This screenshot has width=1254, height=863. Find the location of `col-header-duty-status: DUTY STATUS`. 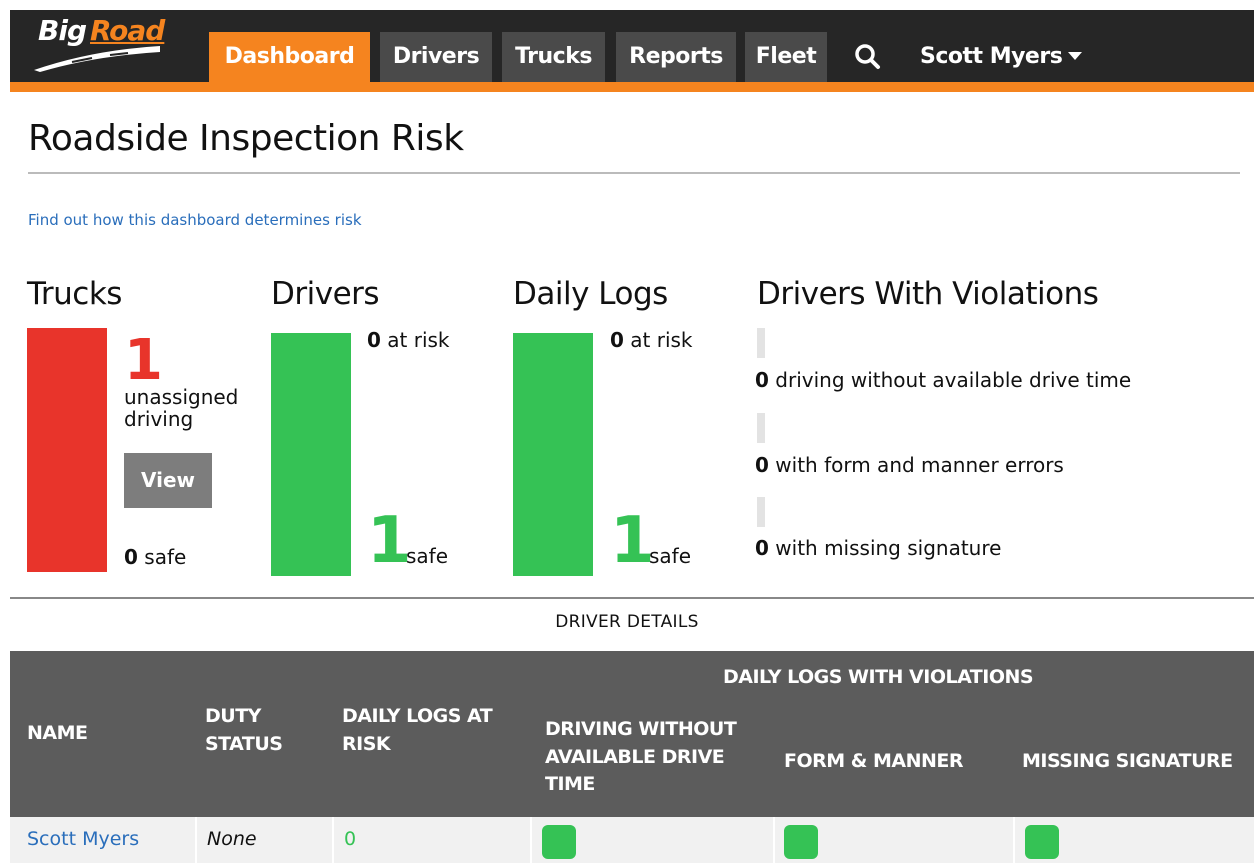

col-header-duty-status: DUTY STATUS is located at coordinates (244, 730).